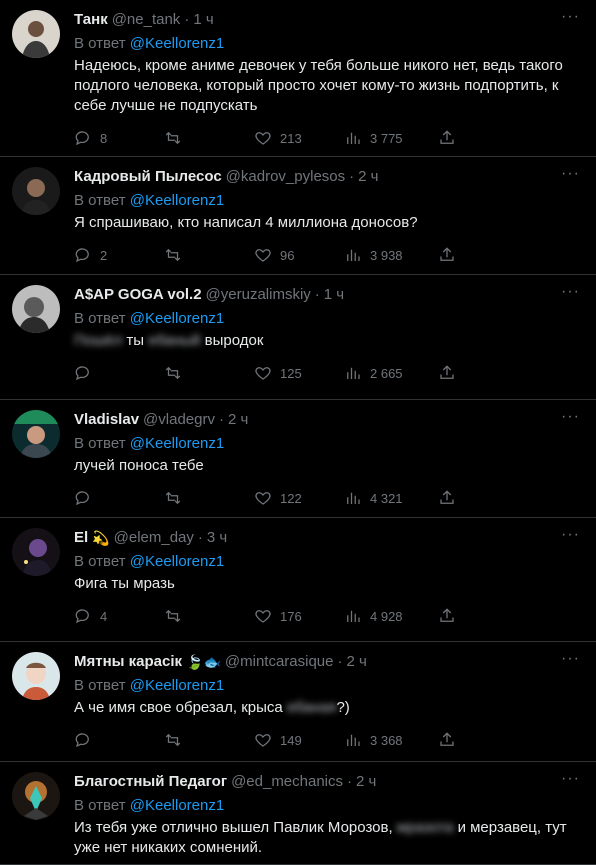 The height and width of the screenshot is (865, 596). What do you see at coordinates (106, 420) in the screenshot?
I see `display-name: Vladislav` at bounding box center [106, 420].